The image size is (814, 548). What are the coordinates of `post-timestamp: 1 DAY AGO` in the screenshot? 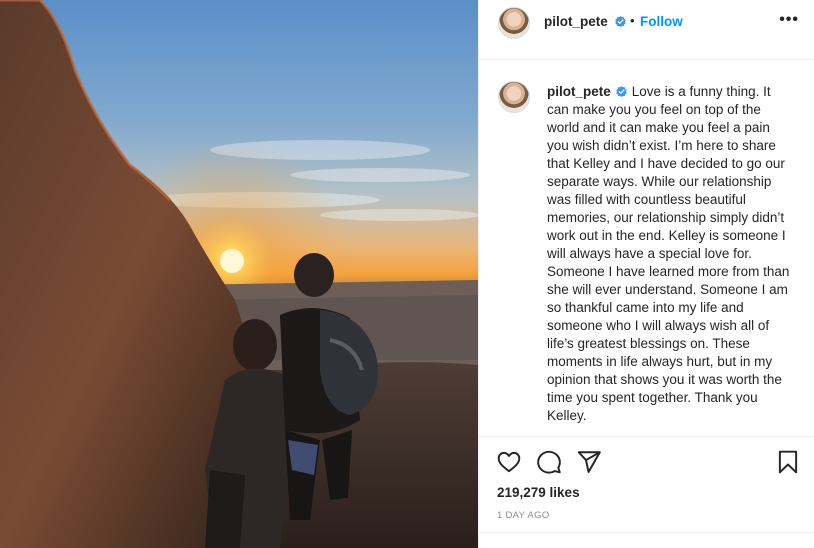 It's located at (523, 515).